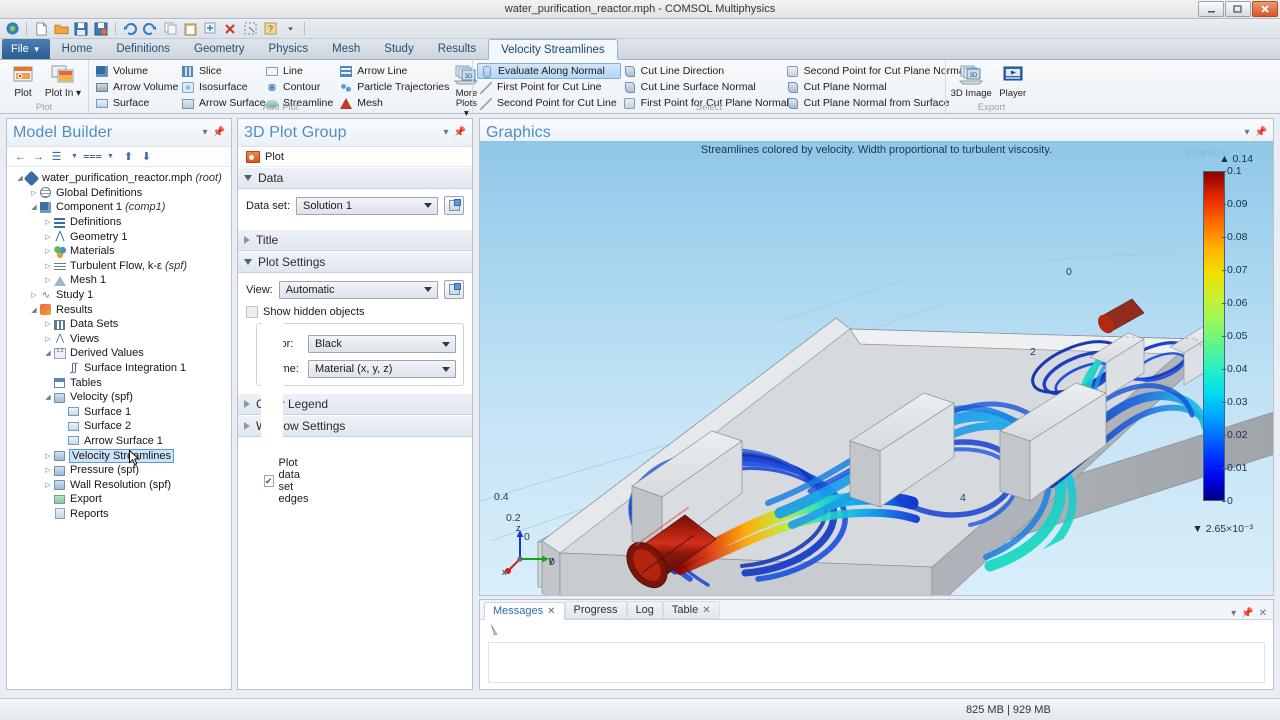 Image resolution: width=1280 pixels, height=720 pixels. I want to click on show-dropdown-icon: ▼, so click(74, 156).